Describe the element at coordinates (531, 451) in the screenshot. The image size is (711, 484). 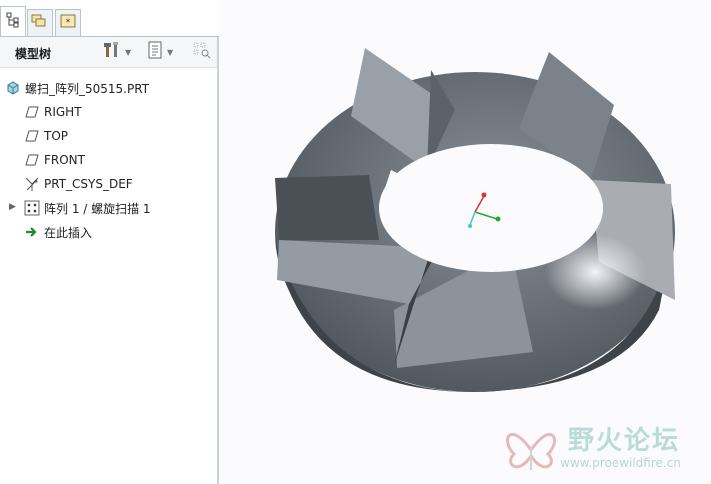
I see `butterfly-logo-icon` at that location.